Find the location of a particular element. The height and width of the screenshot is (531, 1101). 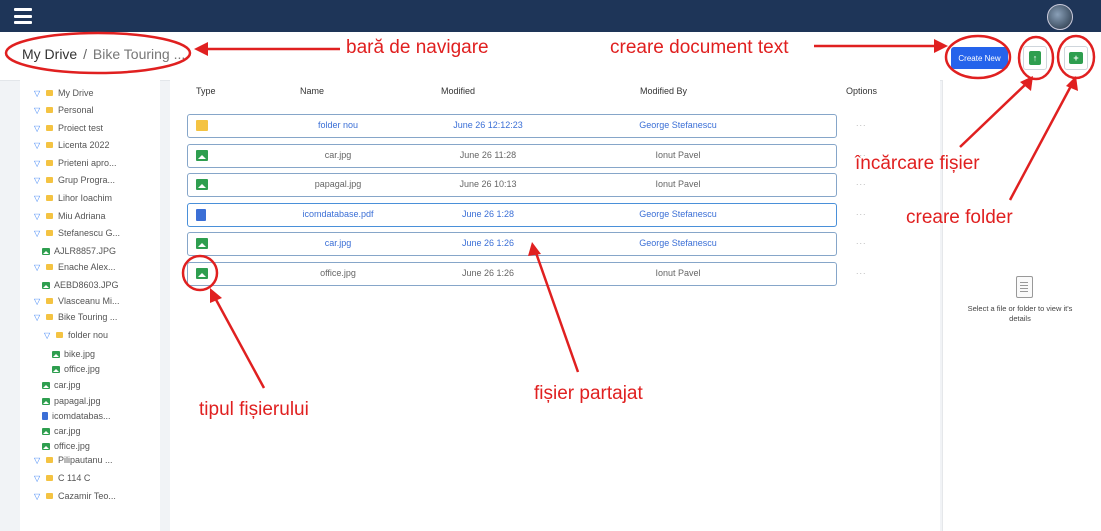

new-folder-circle is located at coordinates (1076, 57).